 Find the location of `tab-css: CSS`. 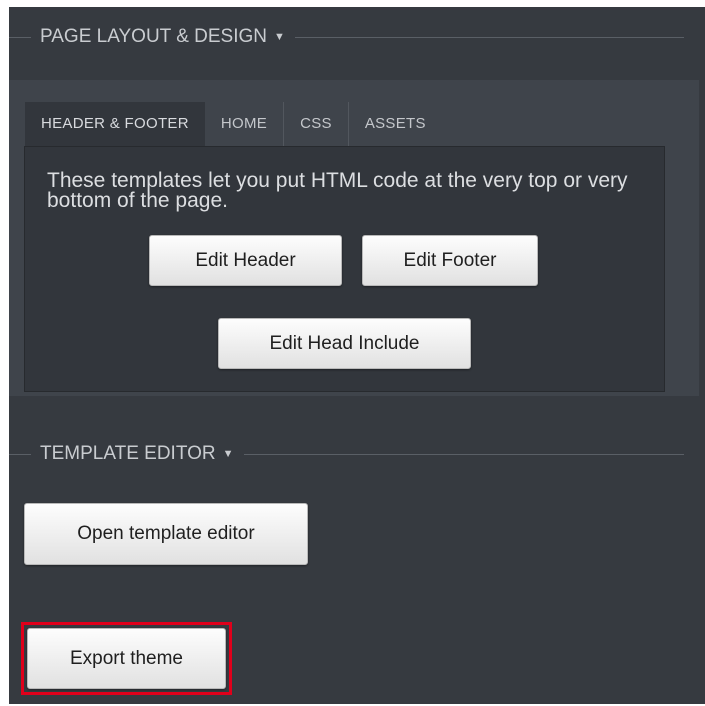

tab-css: CSS is located at coordinates (316, 124).